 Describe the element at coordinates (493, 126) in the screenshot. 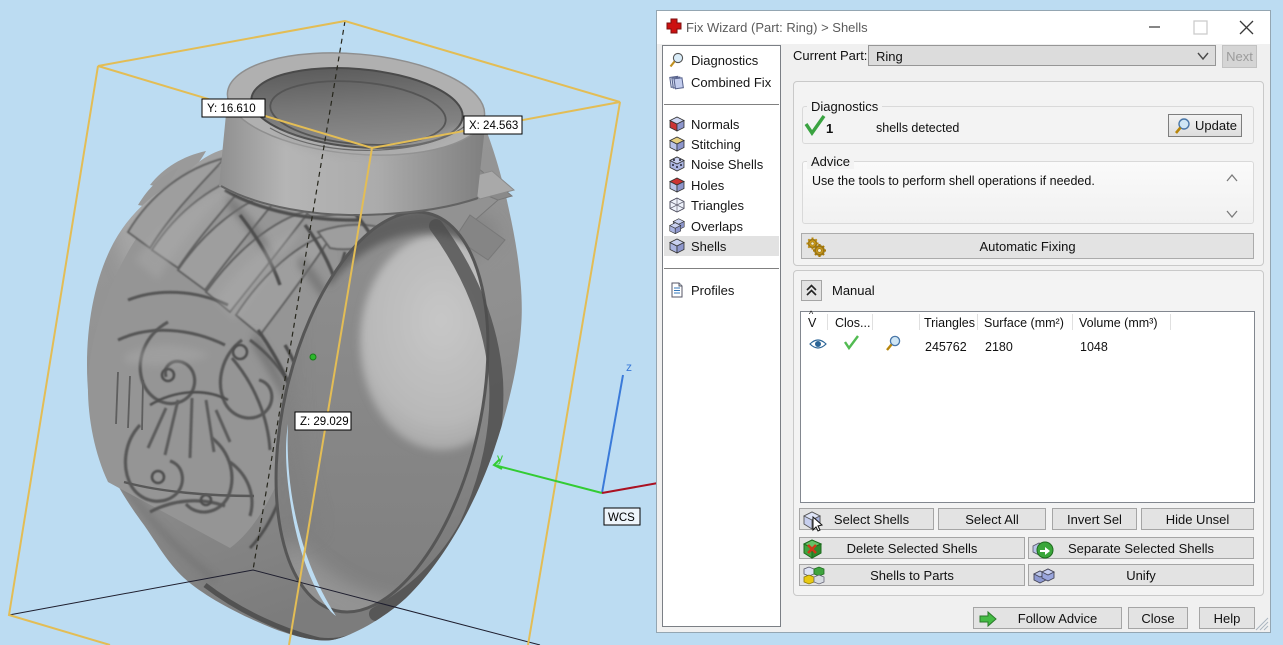

I see `svg-text: X: 24.563` at that location.